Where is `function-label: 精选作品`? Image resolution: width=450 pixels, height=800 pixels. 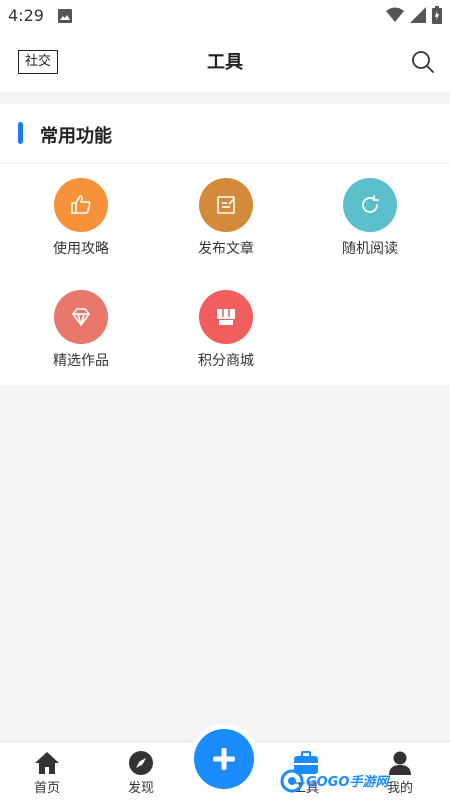 function-label: 精选作品 is located at coordinates (81, 361).